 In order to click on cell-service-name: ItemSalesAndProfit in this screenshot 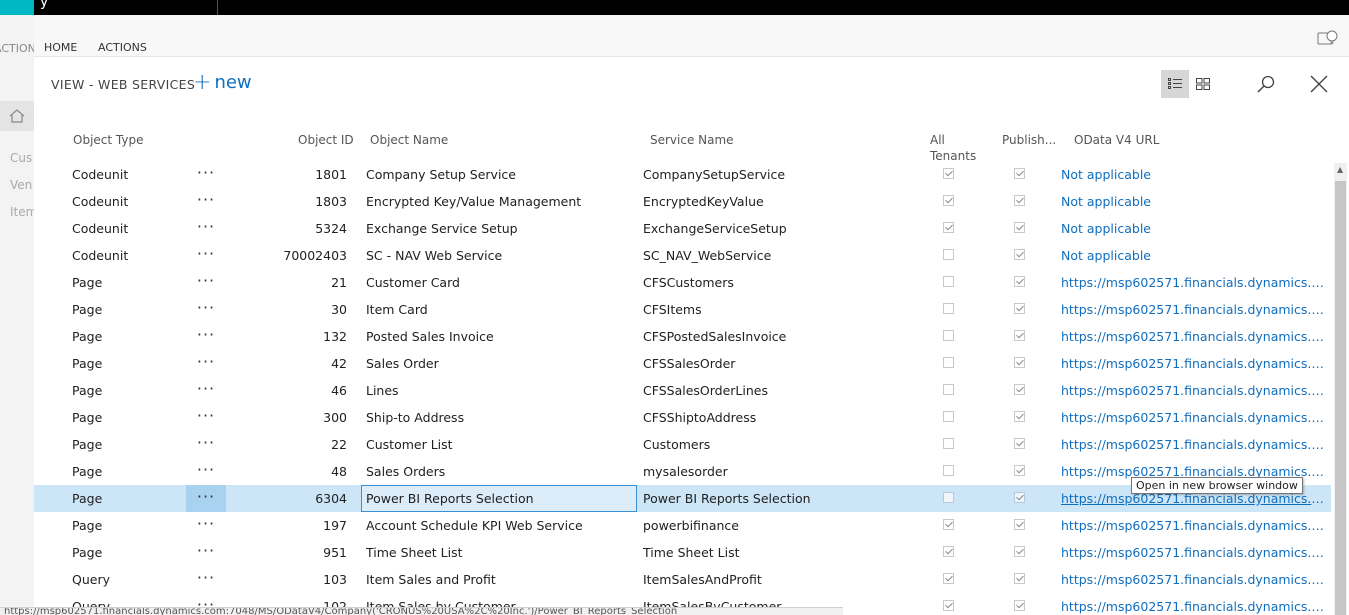, I will do `click(778, 579)`.